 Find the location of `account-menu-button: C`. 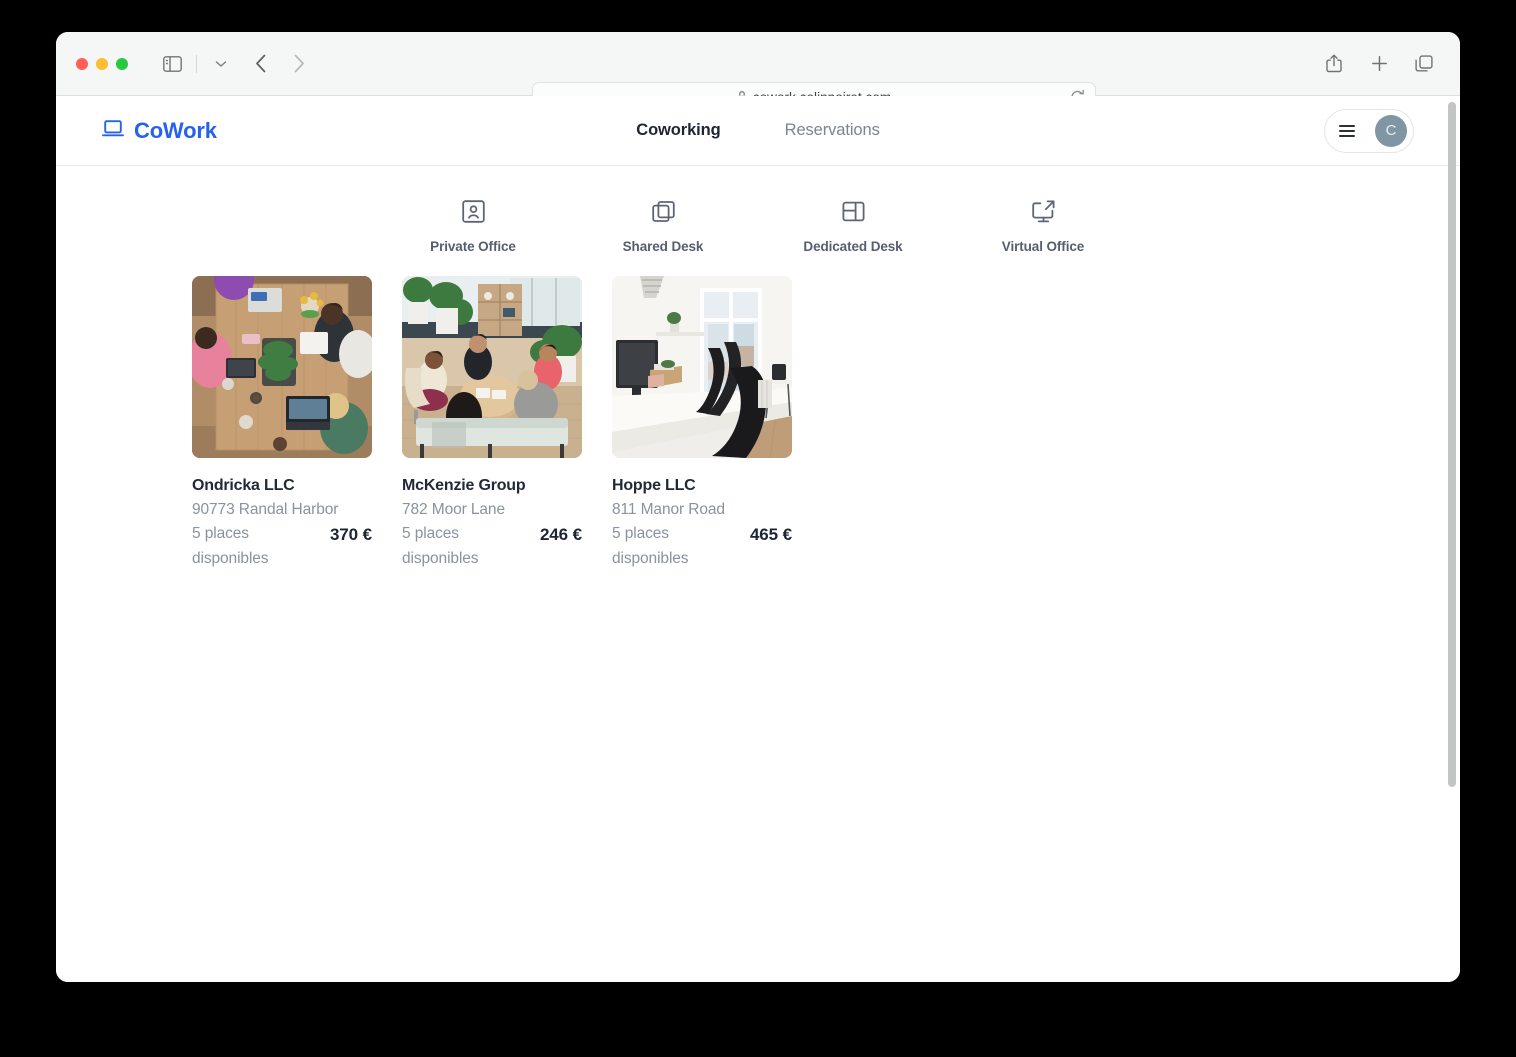

account-menu-button: C is located at coordinates (1369, 130).